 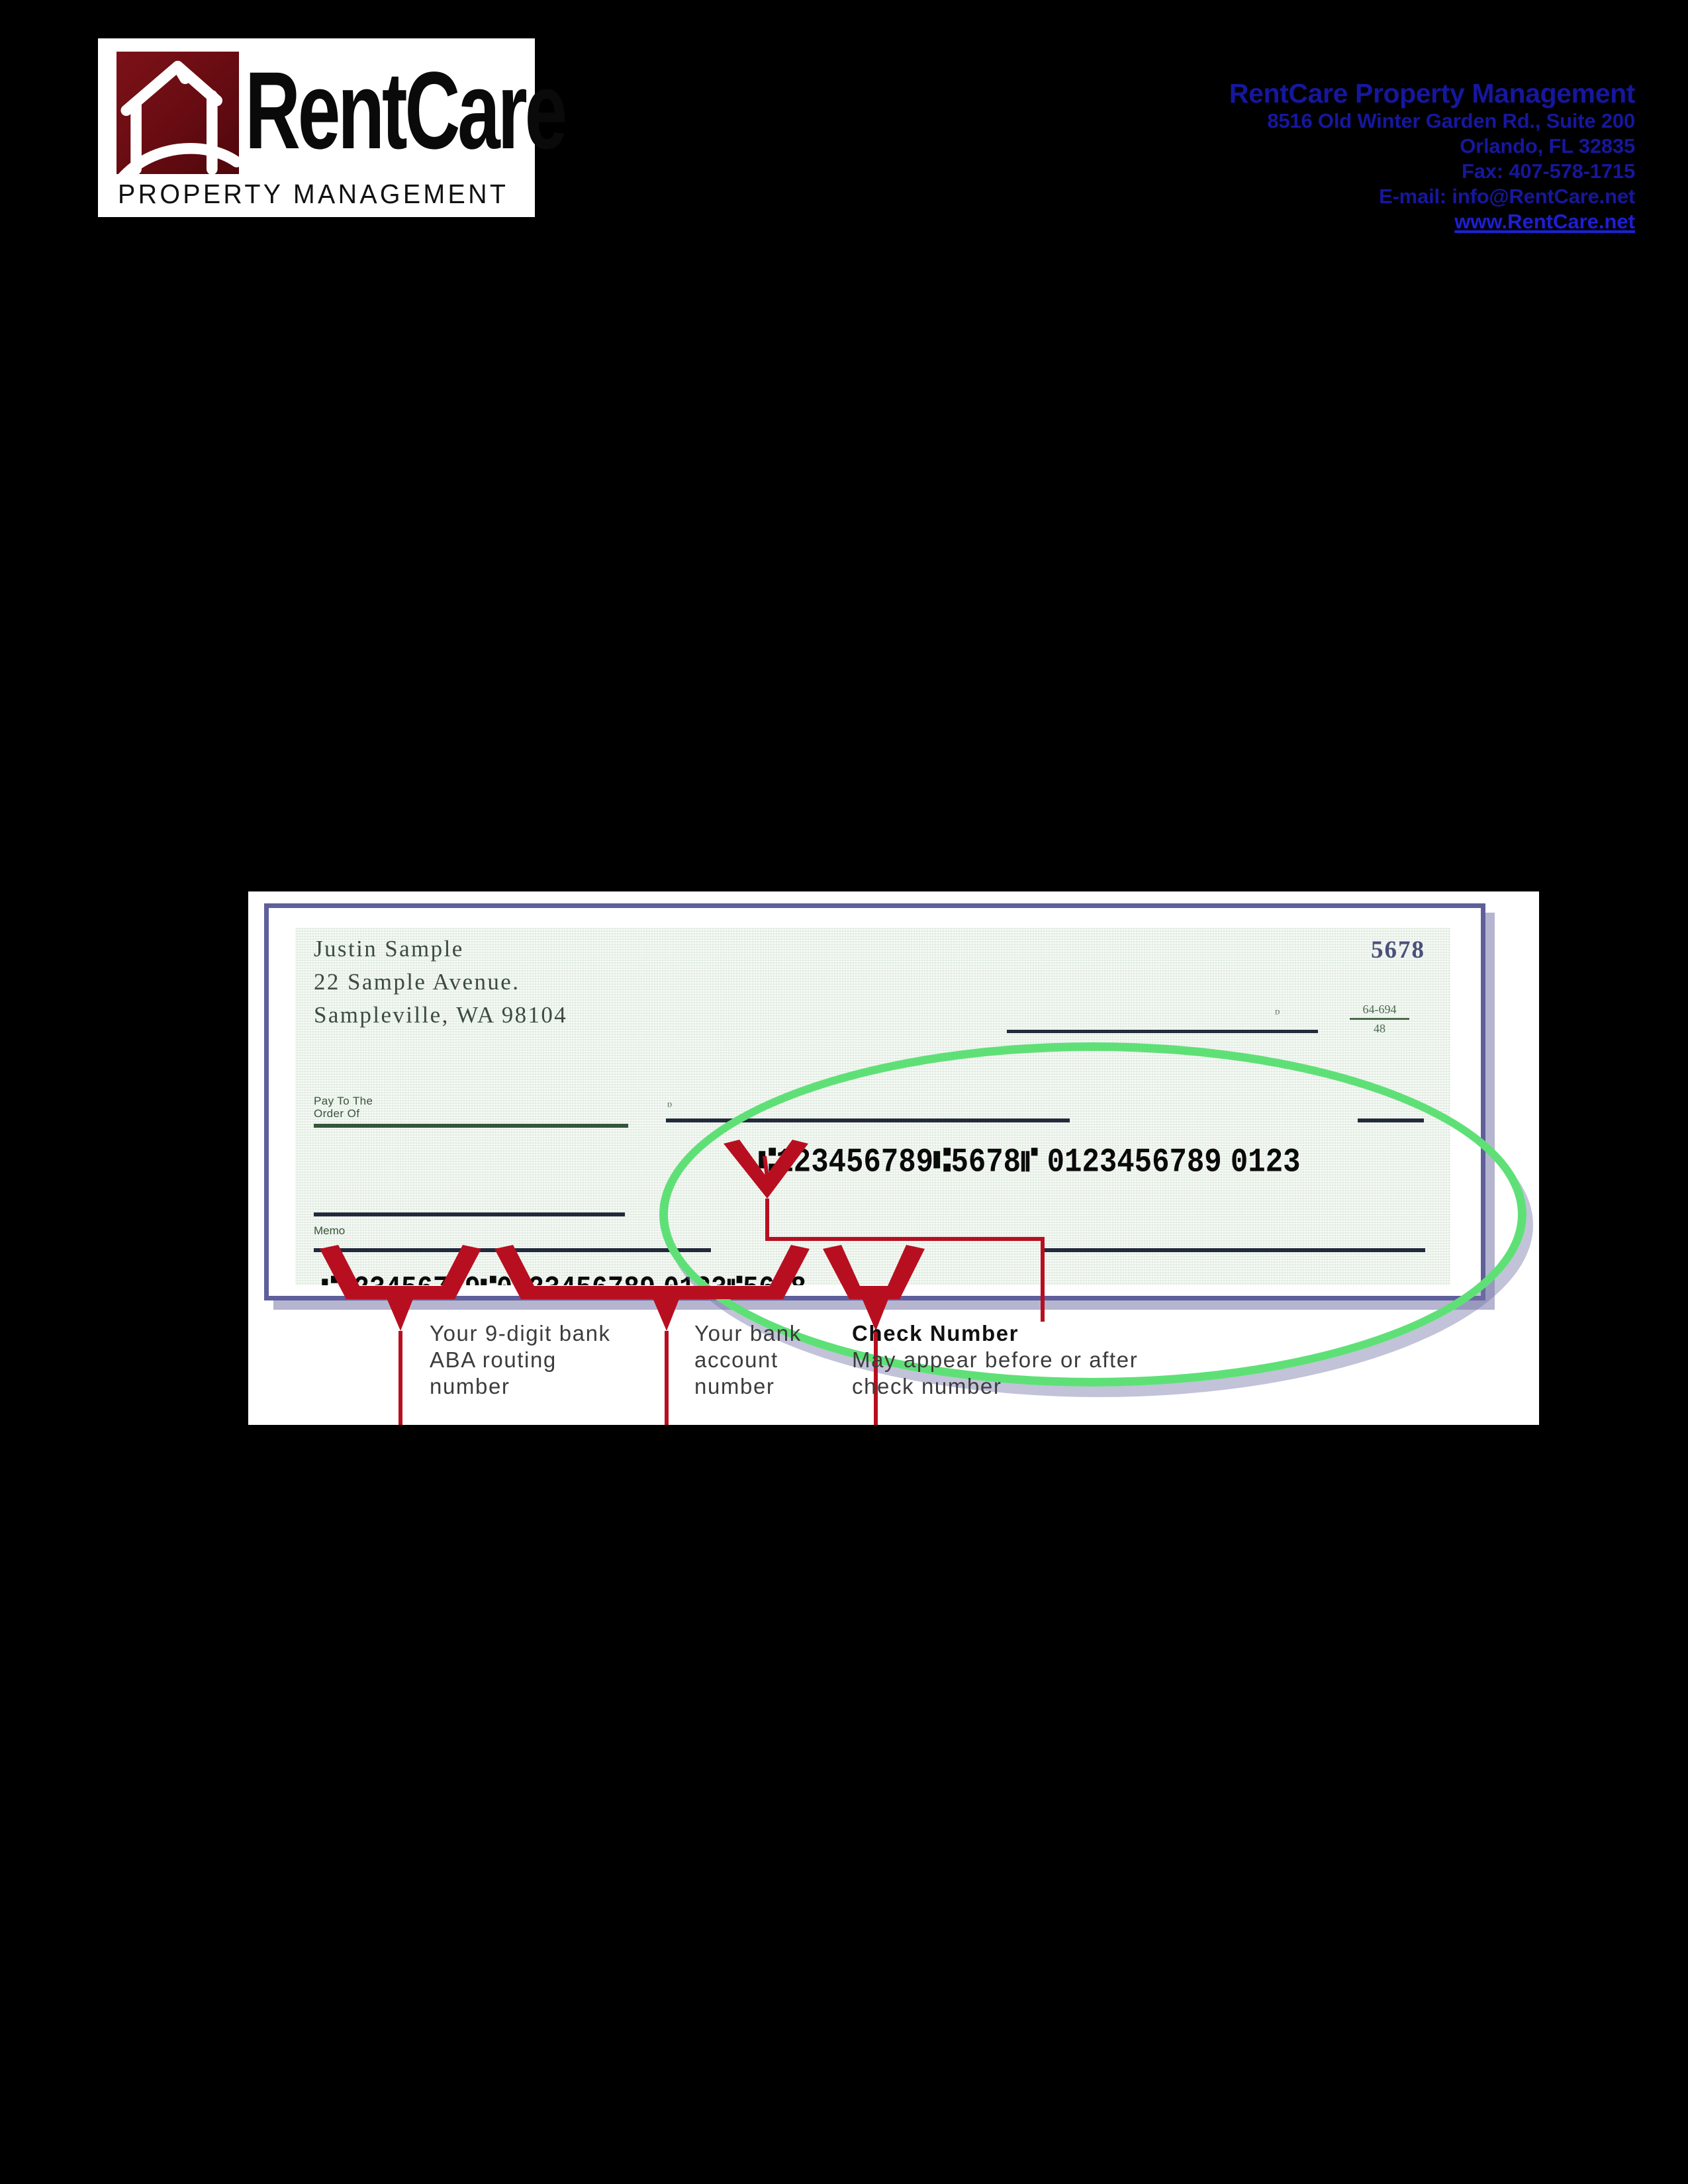 What do you see at coordinates (1233, 1250) in the screenshot?
I see `check-signature-rule` at bounding box center [1233, 1250].